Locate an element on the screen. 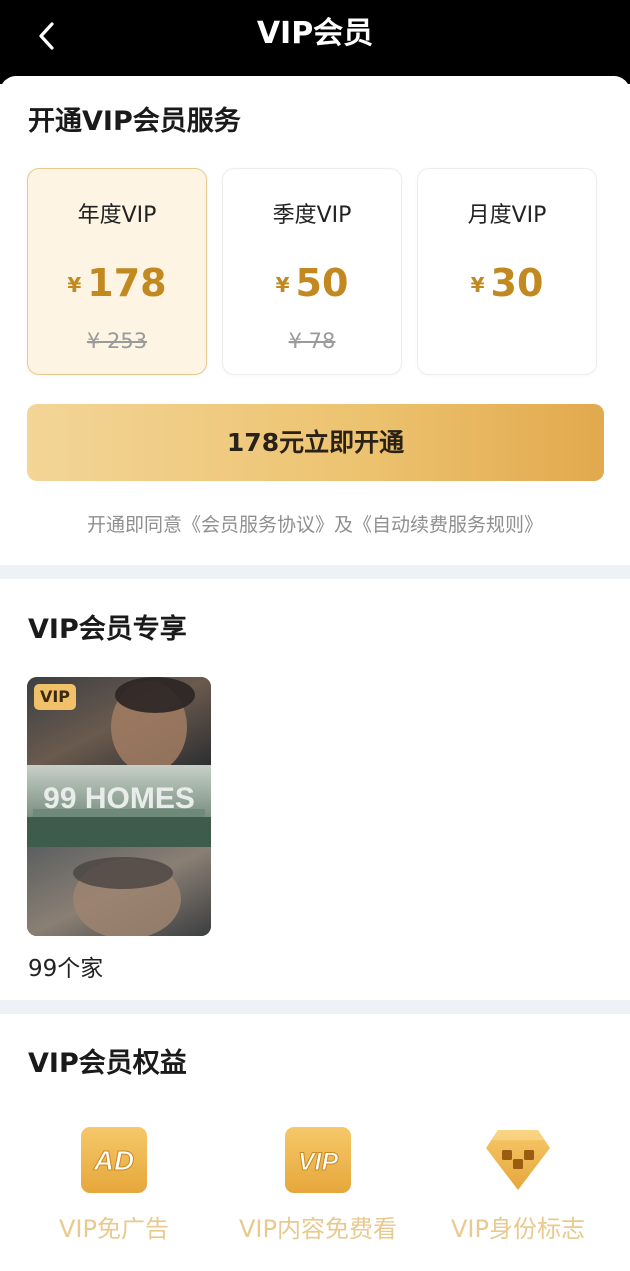  plan-price: ¥50 is located at coordinates (312, 283).